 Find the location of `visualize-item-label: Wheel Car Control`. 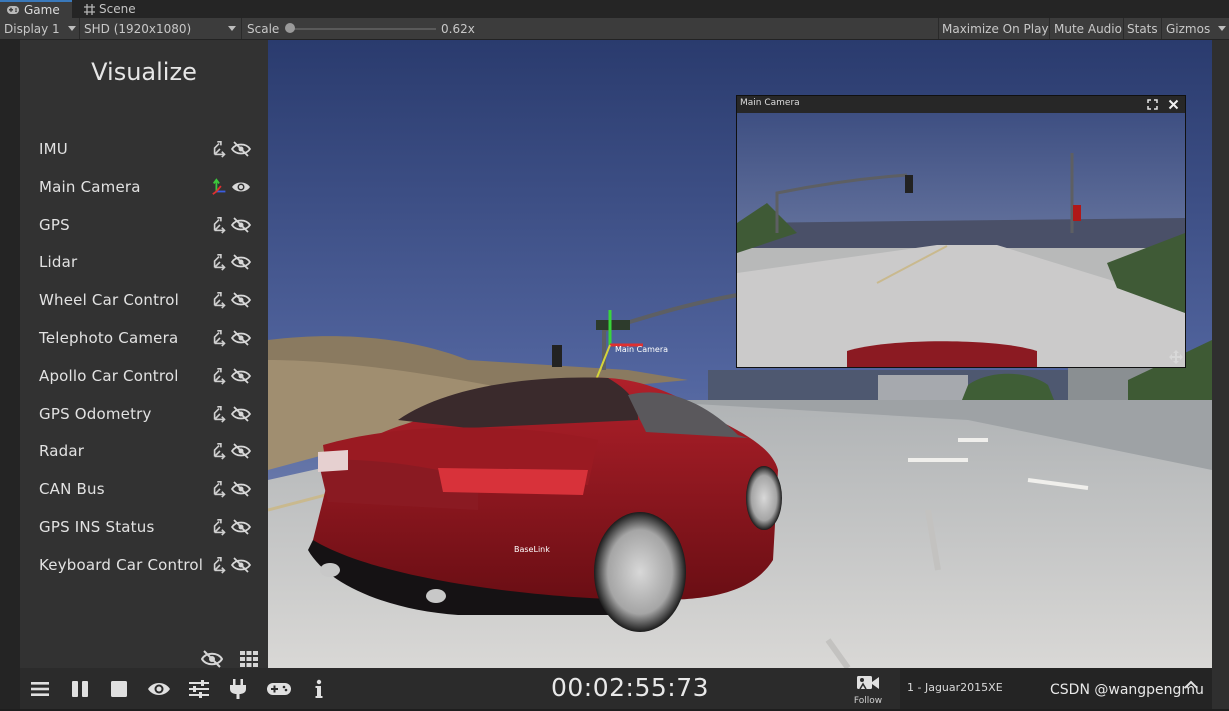

visualize-item-label: Wheel Car Control is located at coordinates (109, 300).